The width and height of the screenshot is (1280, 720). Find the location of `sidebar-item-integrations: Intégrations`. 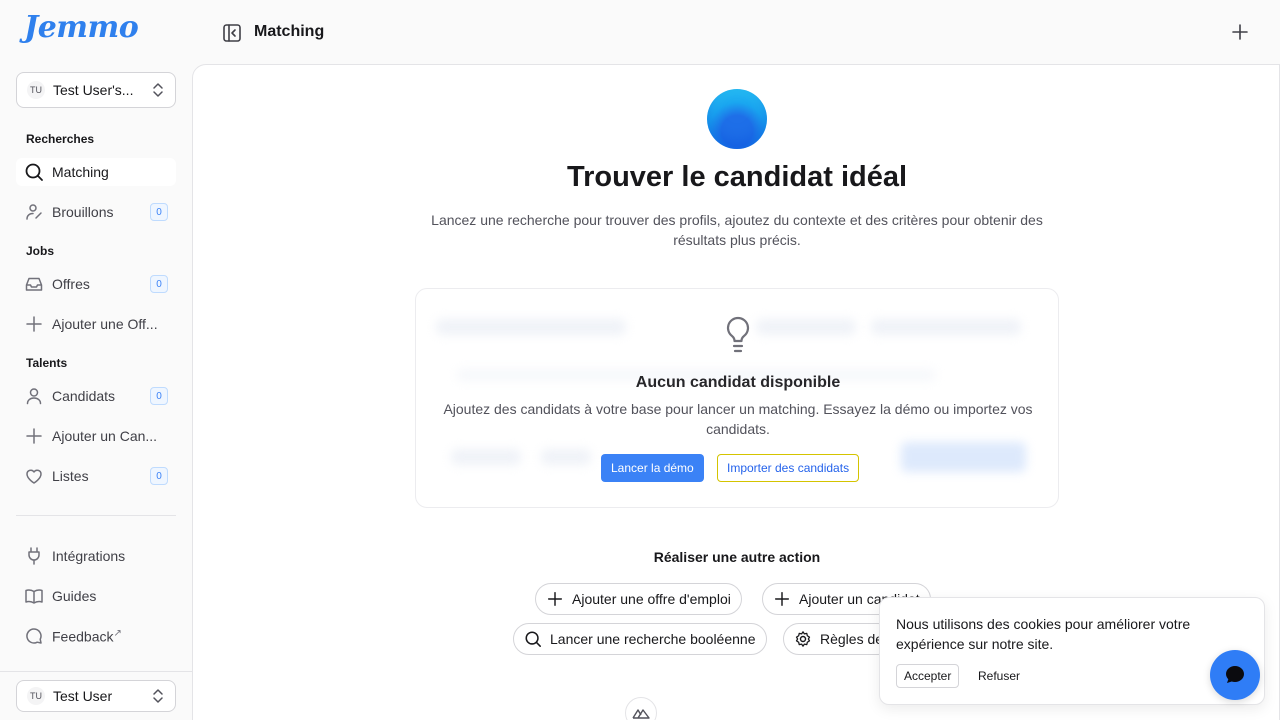

sidebar-item-integrations: Intégrations is located at coordinates (96, 556).